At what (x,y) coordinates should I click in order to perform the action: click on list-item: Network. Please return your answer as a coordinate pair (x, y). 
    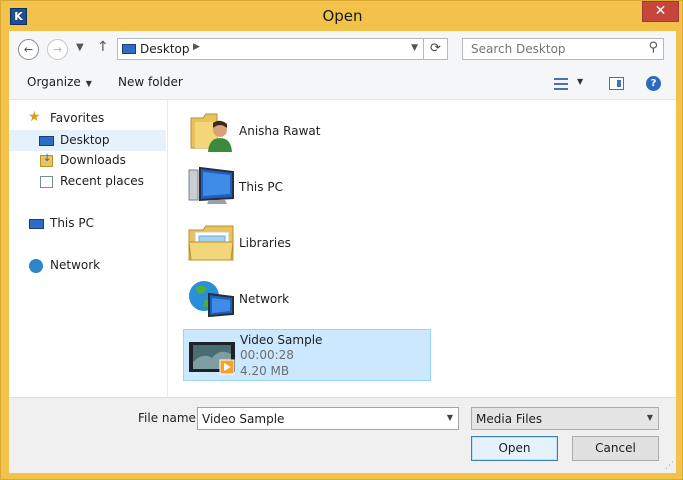
    Looking at the image, I should click on (307, 298).